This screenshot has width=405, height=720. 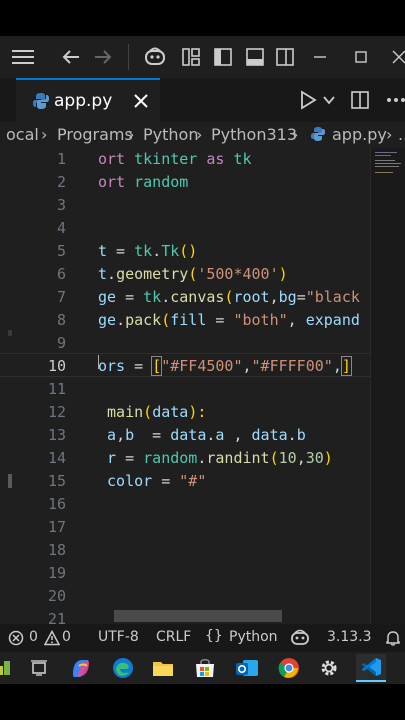 I want to click on error-icon, so click(x=16, y=640).